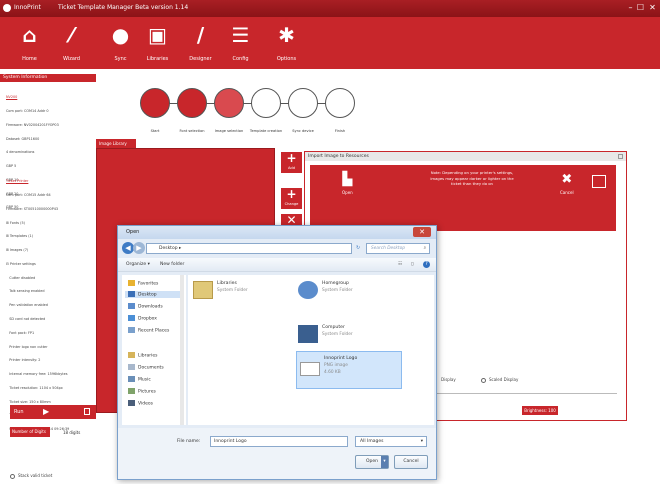 Image resolution: width=660 pixels, height=484 pixels. Describe the element at coordinates (138, 265) in the screenshot. I see `organize-button: Organize ▾` at that location.